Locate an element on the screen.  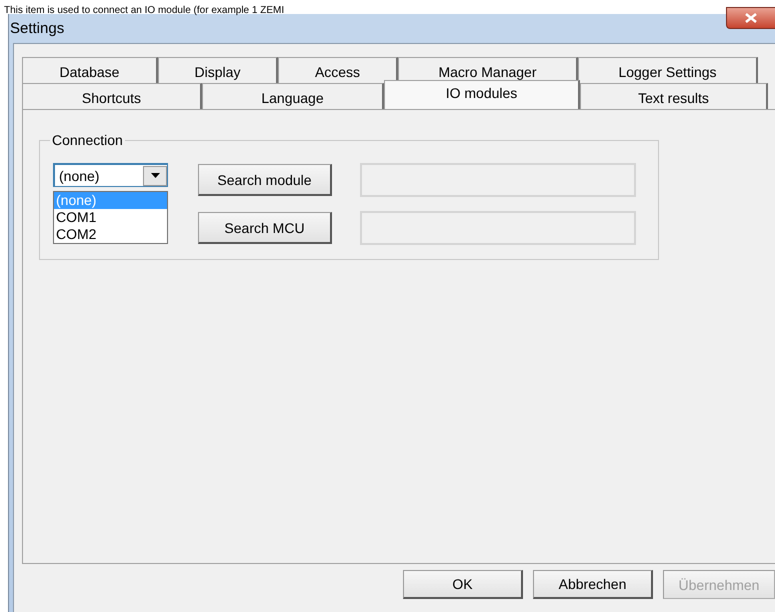
tab: Logger Settings is located at coordinates (668, 70).